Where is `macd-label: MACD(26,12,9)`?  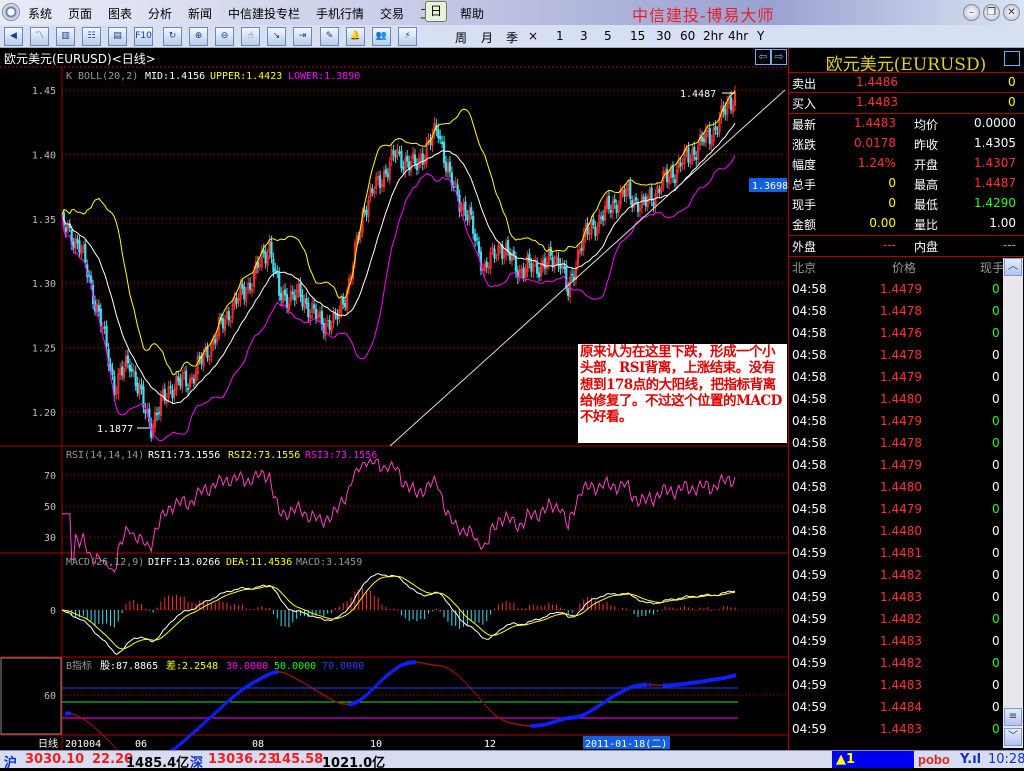 macd-label: MACD(26,12,9) is located at coordinates (105, 562).